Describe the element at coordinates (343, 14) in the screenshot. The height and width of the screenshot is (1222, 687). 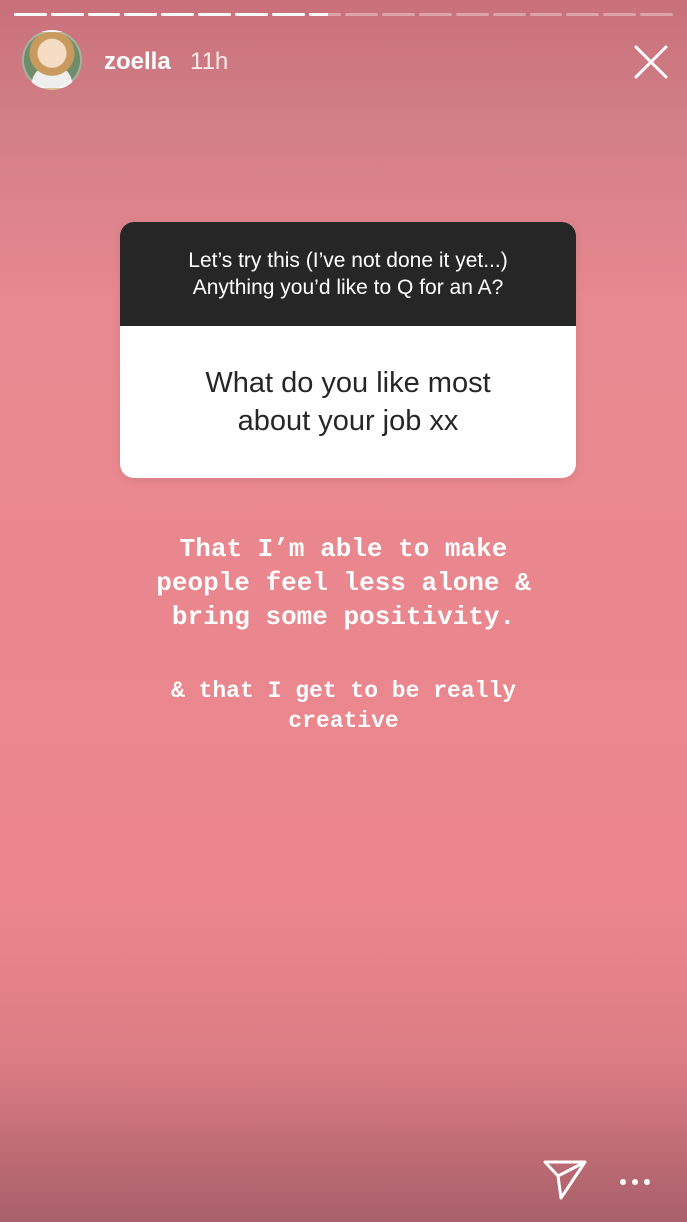
I see `story-progress-bar` at that location.